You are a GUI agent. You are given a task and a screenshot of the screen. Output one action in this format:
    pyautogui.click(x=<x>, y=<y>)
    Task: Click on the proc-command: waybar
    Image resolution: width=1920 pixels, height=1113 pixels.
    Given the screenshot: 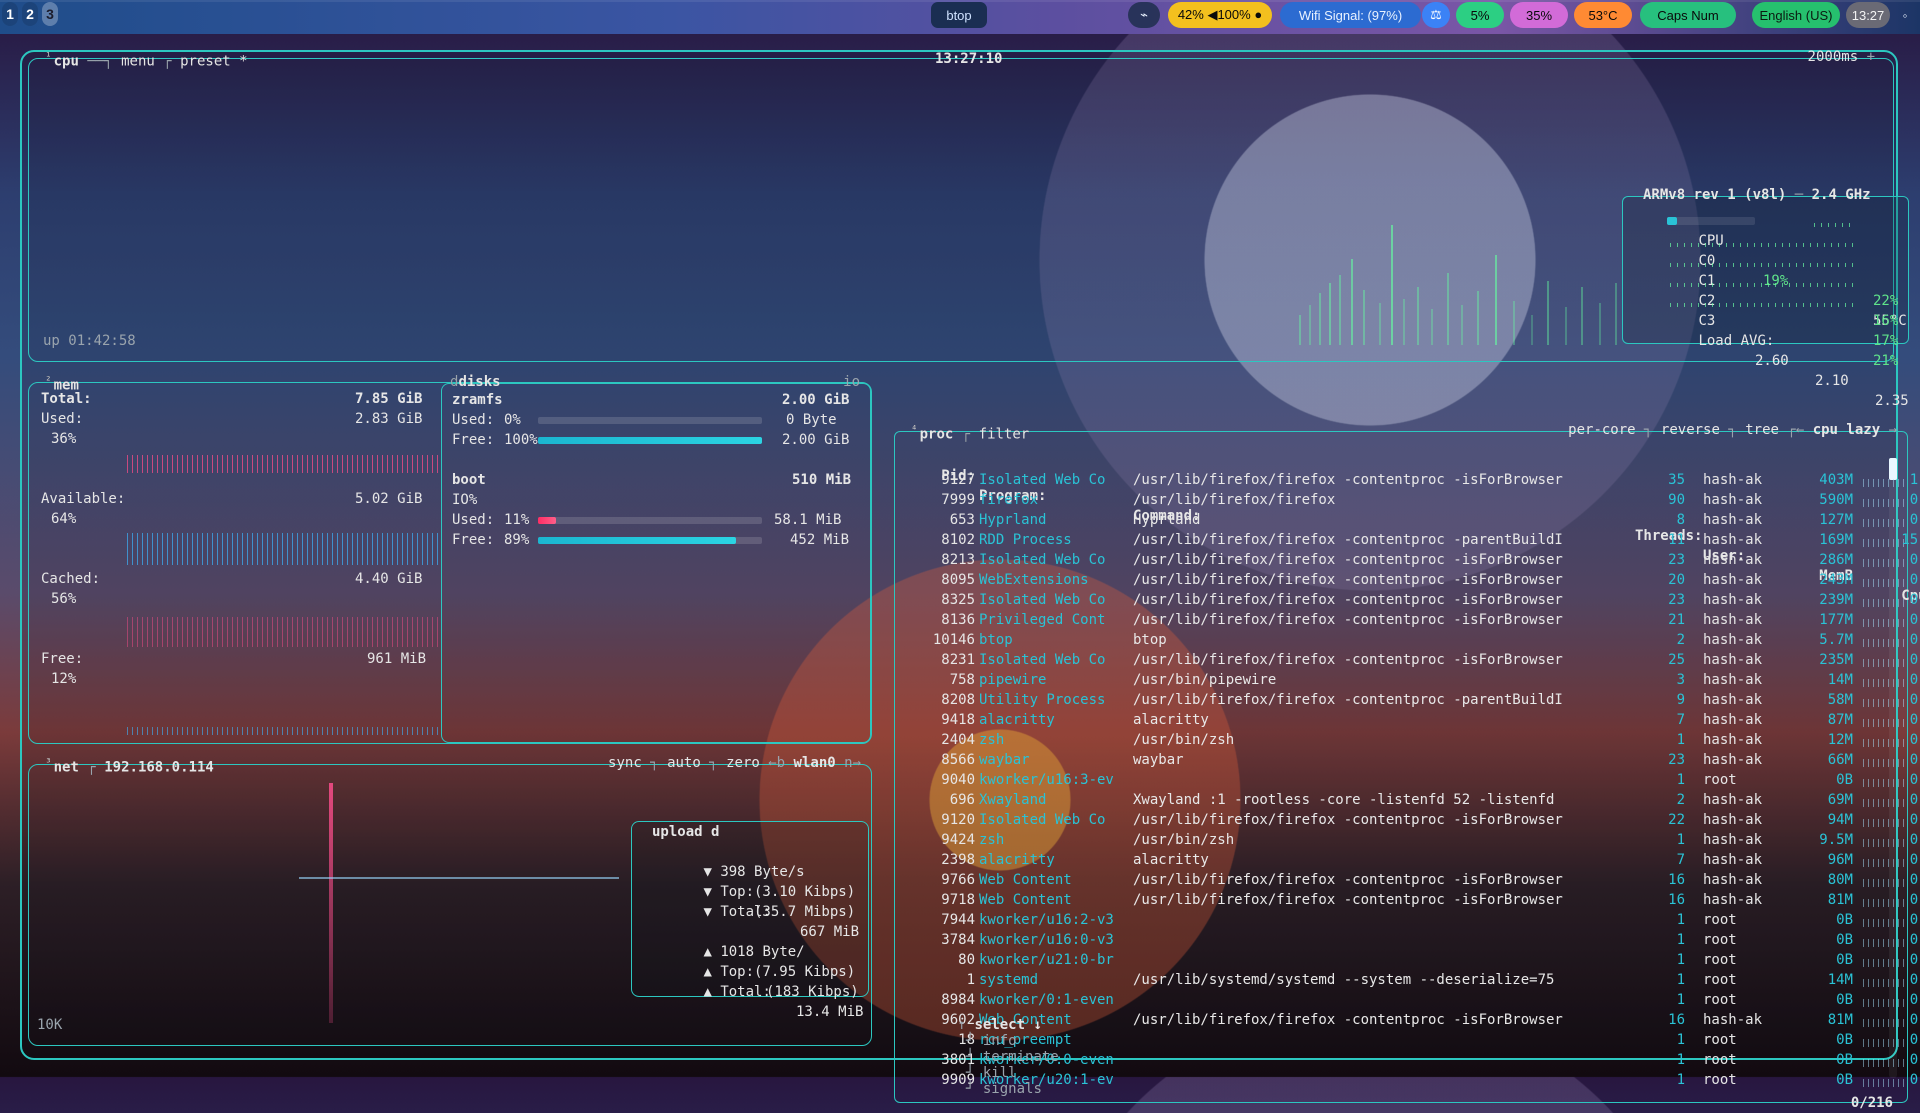 What is the action you would take?
    pyautogui.click(x=1158, y=760)
    